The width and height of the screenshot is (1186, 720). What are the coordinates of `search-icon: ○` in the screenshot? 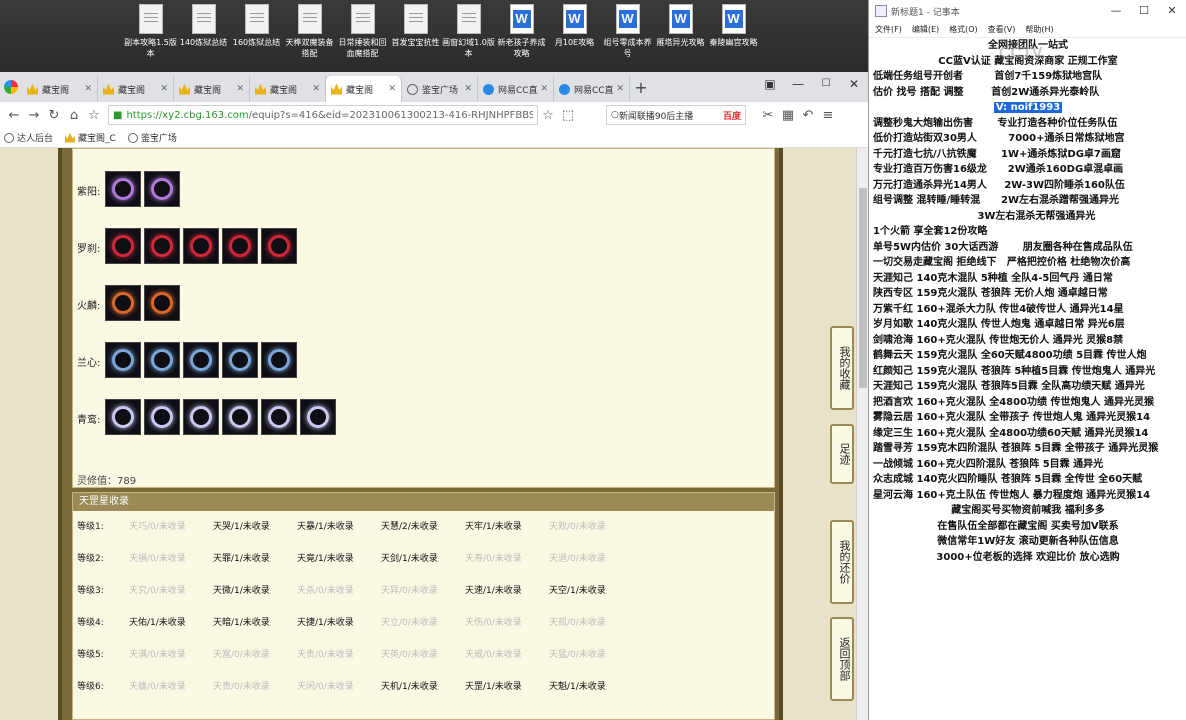 It's located at (615, 115).